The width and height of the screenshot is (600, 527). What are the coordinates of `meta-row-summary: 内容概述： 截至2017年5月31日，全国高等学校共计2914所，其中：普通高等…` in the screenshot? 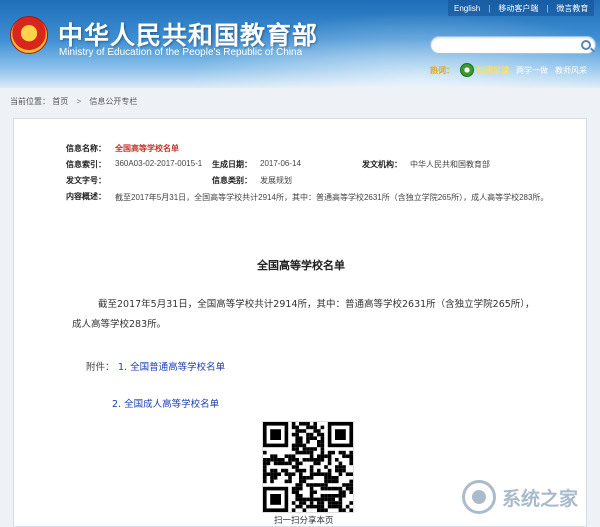 It's located at (321, 205).